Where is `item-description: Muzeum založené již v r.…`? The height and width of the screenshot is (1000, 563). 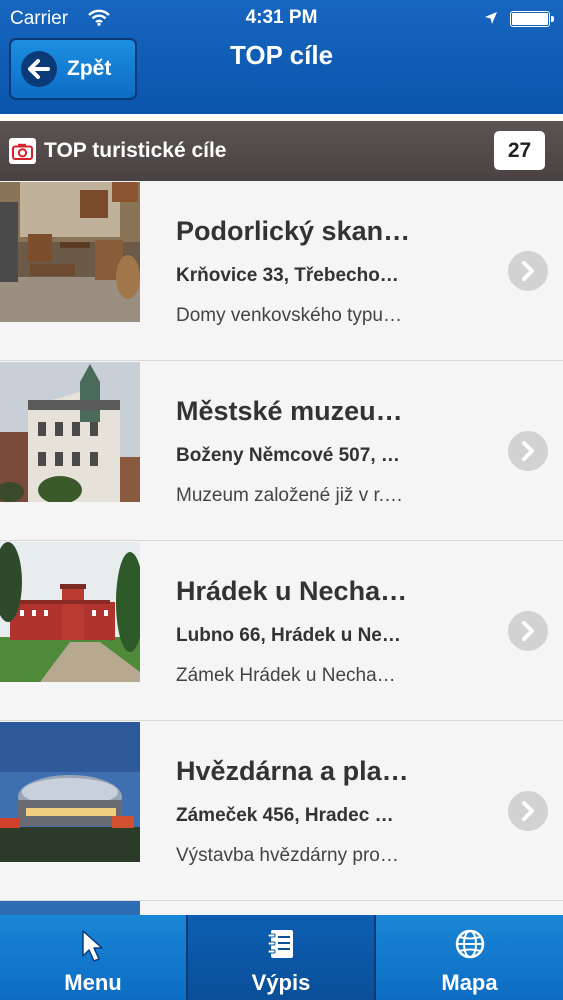 item-description: Muzeum založené již v r.… is located at coordinates (290, 495).